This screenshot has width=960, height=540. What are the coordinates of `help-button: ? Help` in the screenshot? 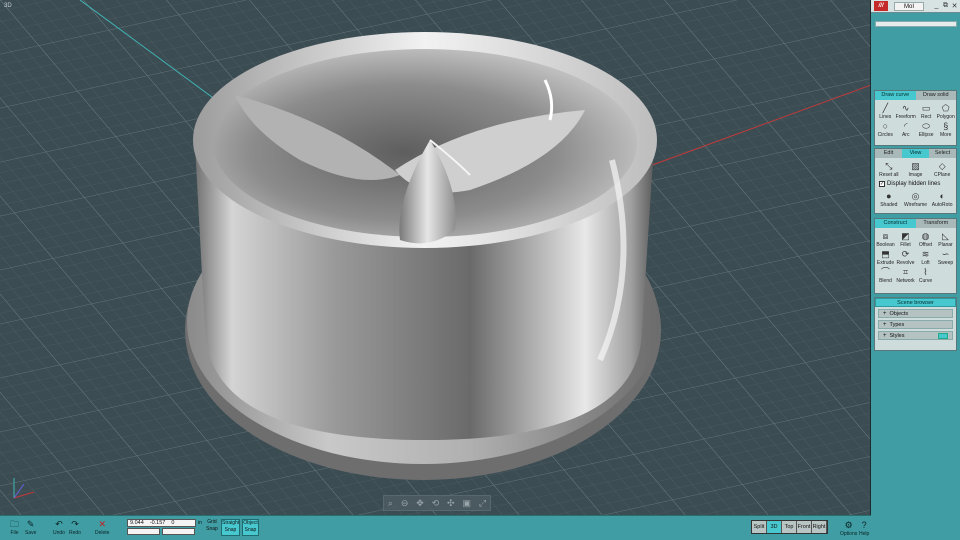 It's located at (864, 528).